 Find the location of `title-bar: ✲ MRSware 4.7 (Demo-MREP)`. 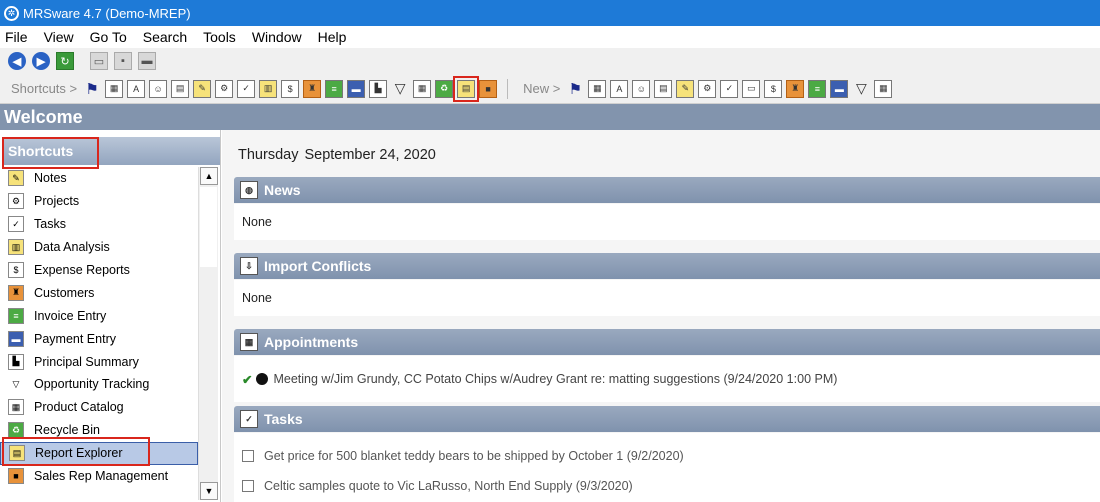

title-bar: ✲ MRSware 4.7 (Demo-MREP) is located at coordinates (550, 13).